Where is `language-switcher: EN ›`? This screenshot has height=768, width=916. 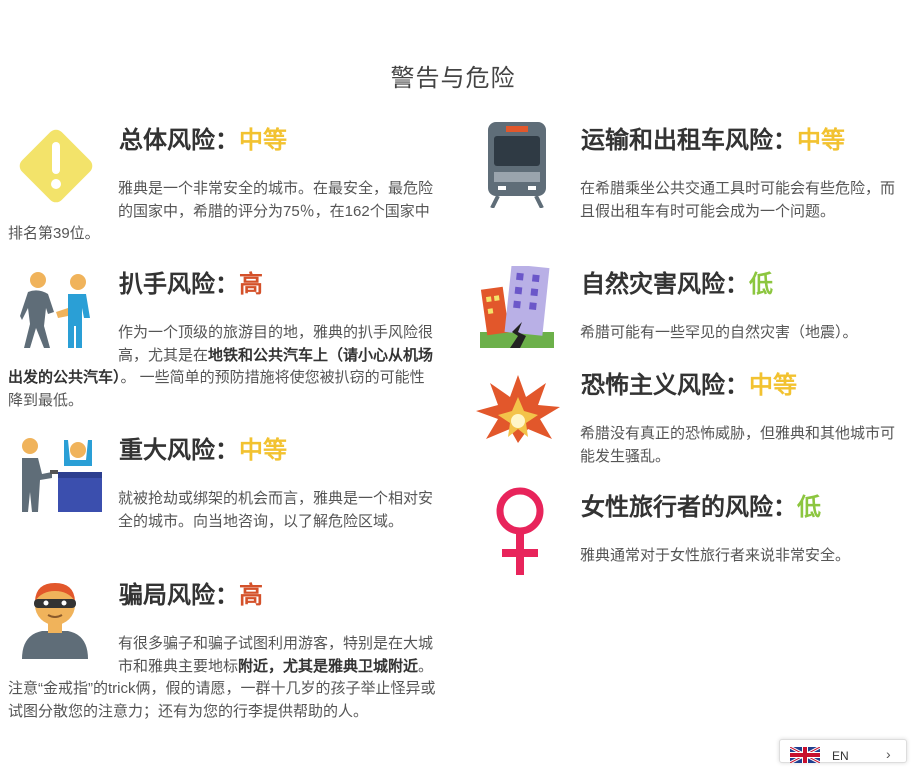
language-switcher: EN › is located at coordinates (843, 752).